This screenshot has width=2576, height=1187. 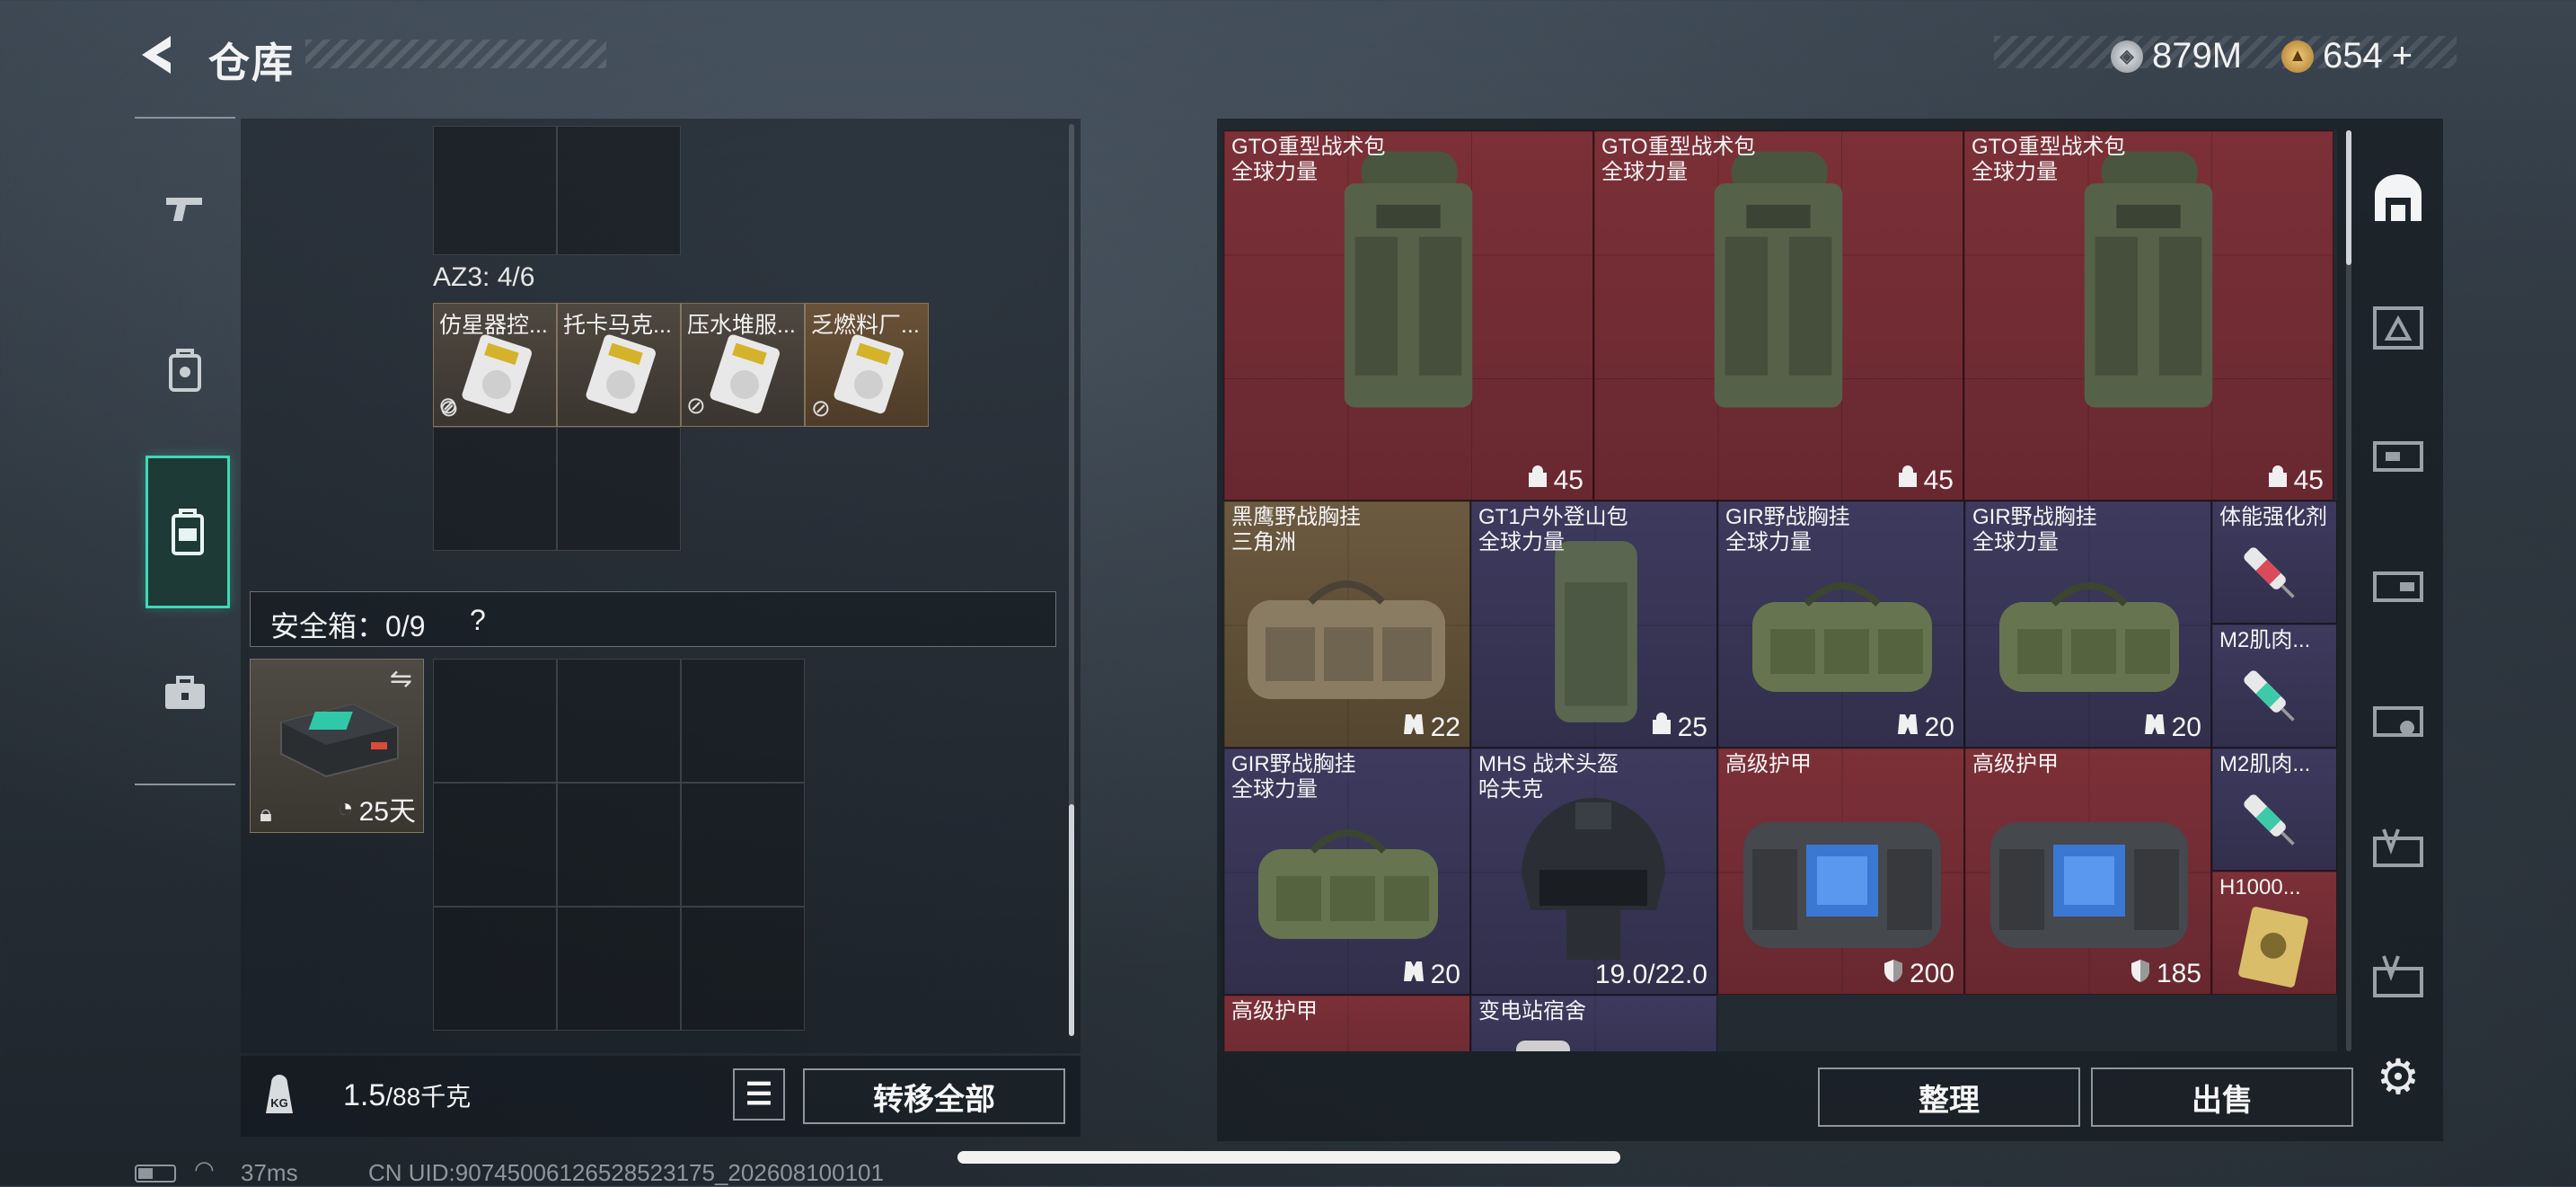 I want to click on item-name: 黑鹰野战胸挂 三角洲, so click(x=1296, y=529).